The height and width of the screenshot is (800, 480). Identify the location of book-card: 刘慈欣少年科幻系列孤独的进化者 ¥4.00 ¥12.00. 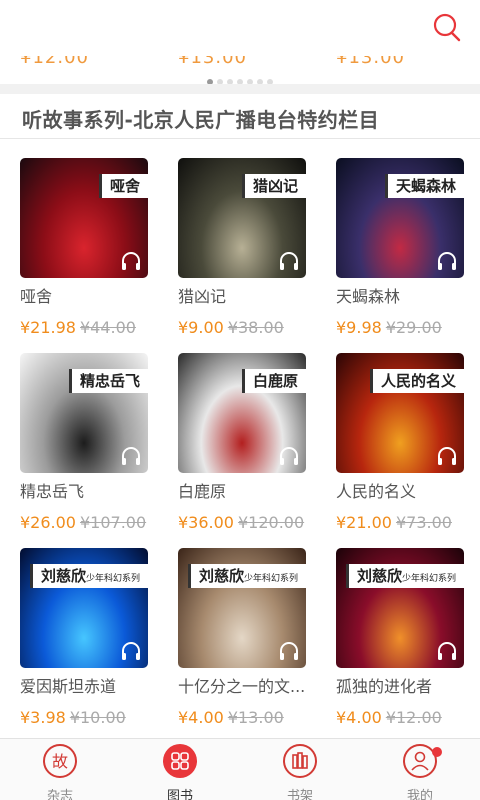
(400, 637).